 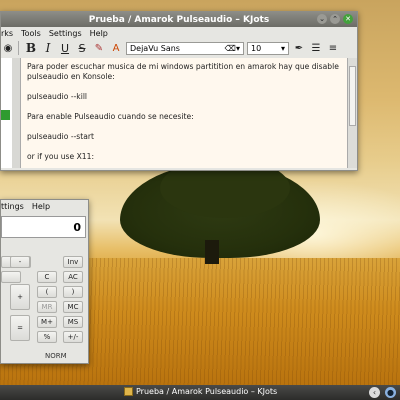 What do you see at coordinates (8, 48) in the screenshot?
I see `find-icon: ◉` at bounding box center [8, 48].